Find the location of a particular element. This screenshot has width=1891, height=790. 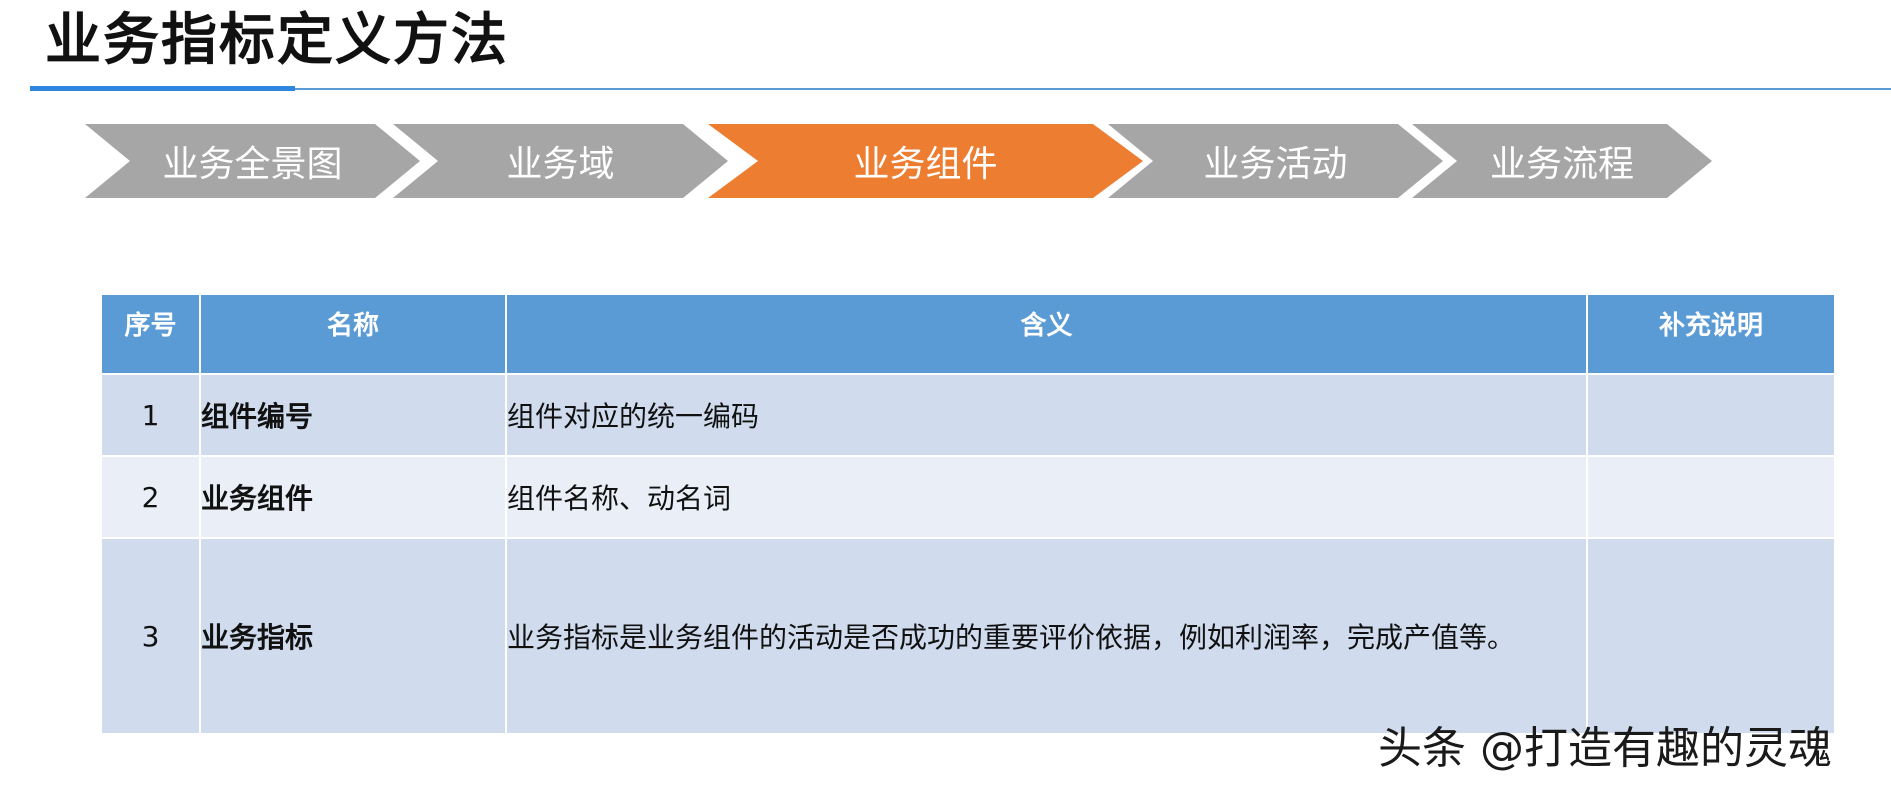

table-header-row: 序号 名称 含义 补充说明 is located at coordinates (968, 334).